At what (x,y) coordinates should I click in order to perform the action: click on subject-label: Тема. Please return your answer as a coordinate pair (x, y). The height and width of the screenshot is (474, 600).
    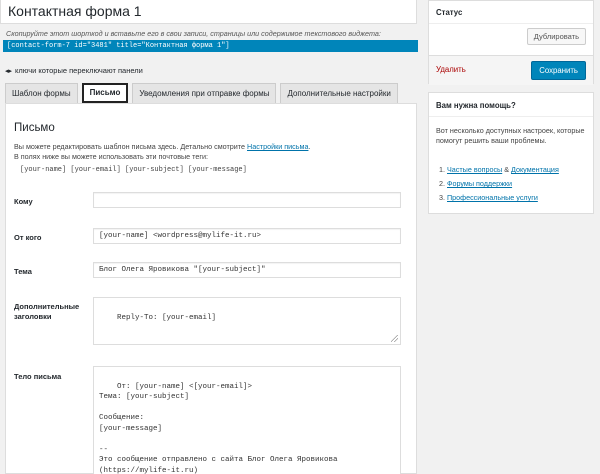
    Looking at the image, I should click on (23, 271).